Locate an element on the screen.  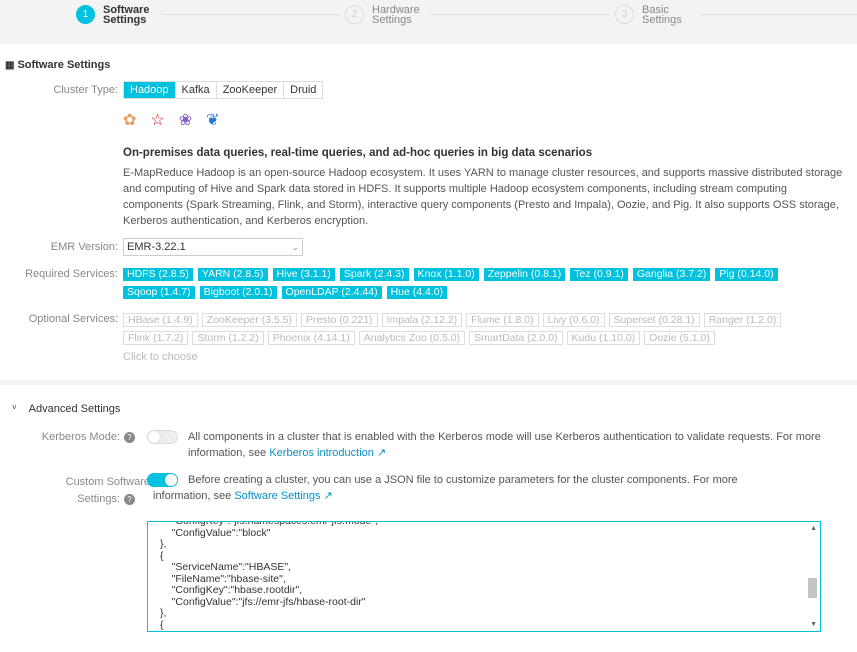
hive-bee-icon: ❀ is located at coordinates (185, 120).